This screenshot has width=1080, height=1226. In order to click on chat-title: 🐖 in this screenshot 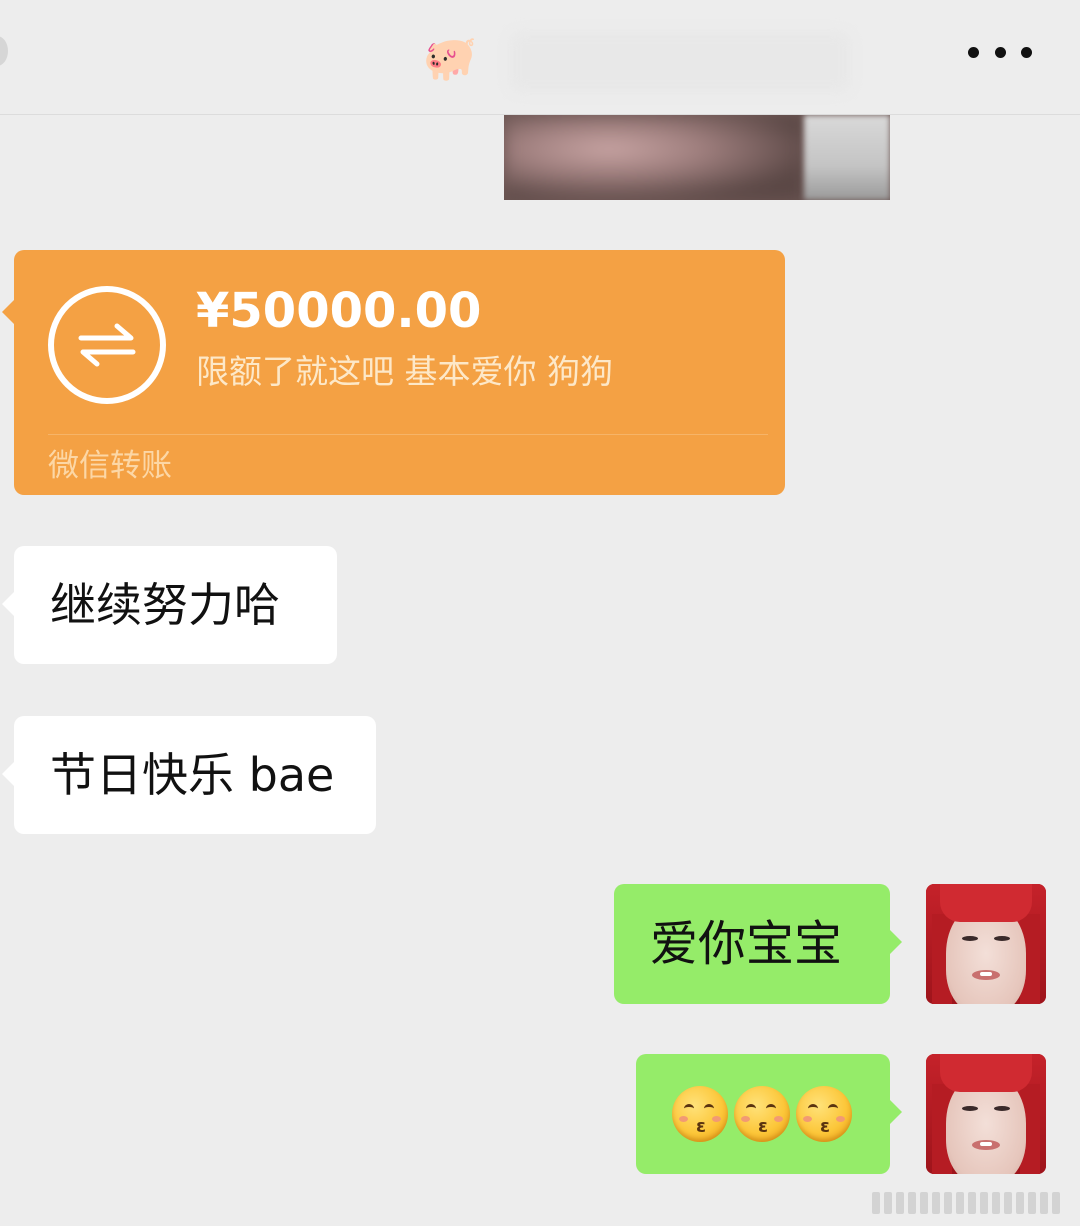, I will do `click(450, 58)`.